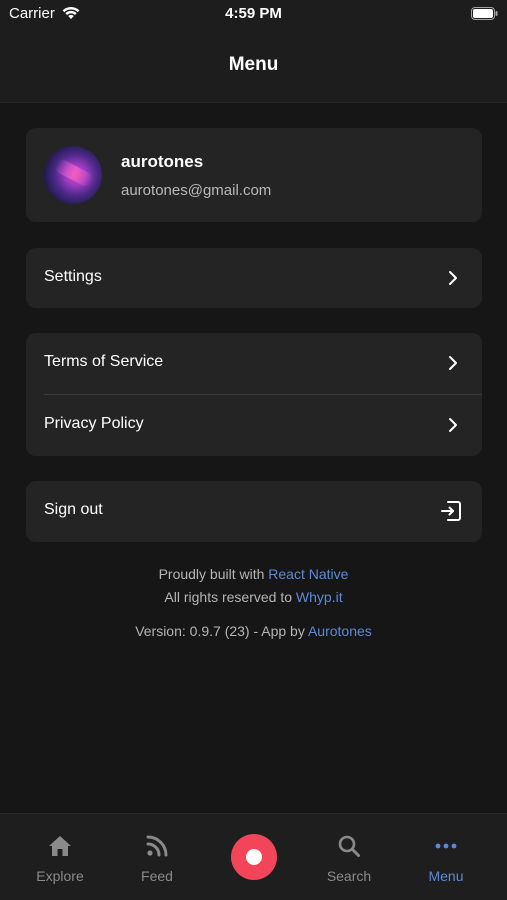 The width and height of the screenshot is (507, 900). Describe the element at coordinates (446, 847) in the screenshot. I see `more-dots-icon` at that location.